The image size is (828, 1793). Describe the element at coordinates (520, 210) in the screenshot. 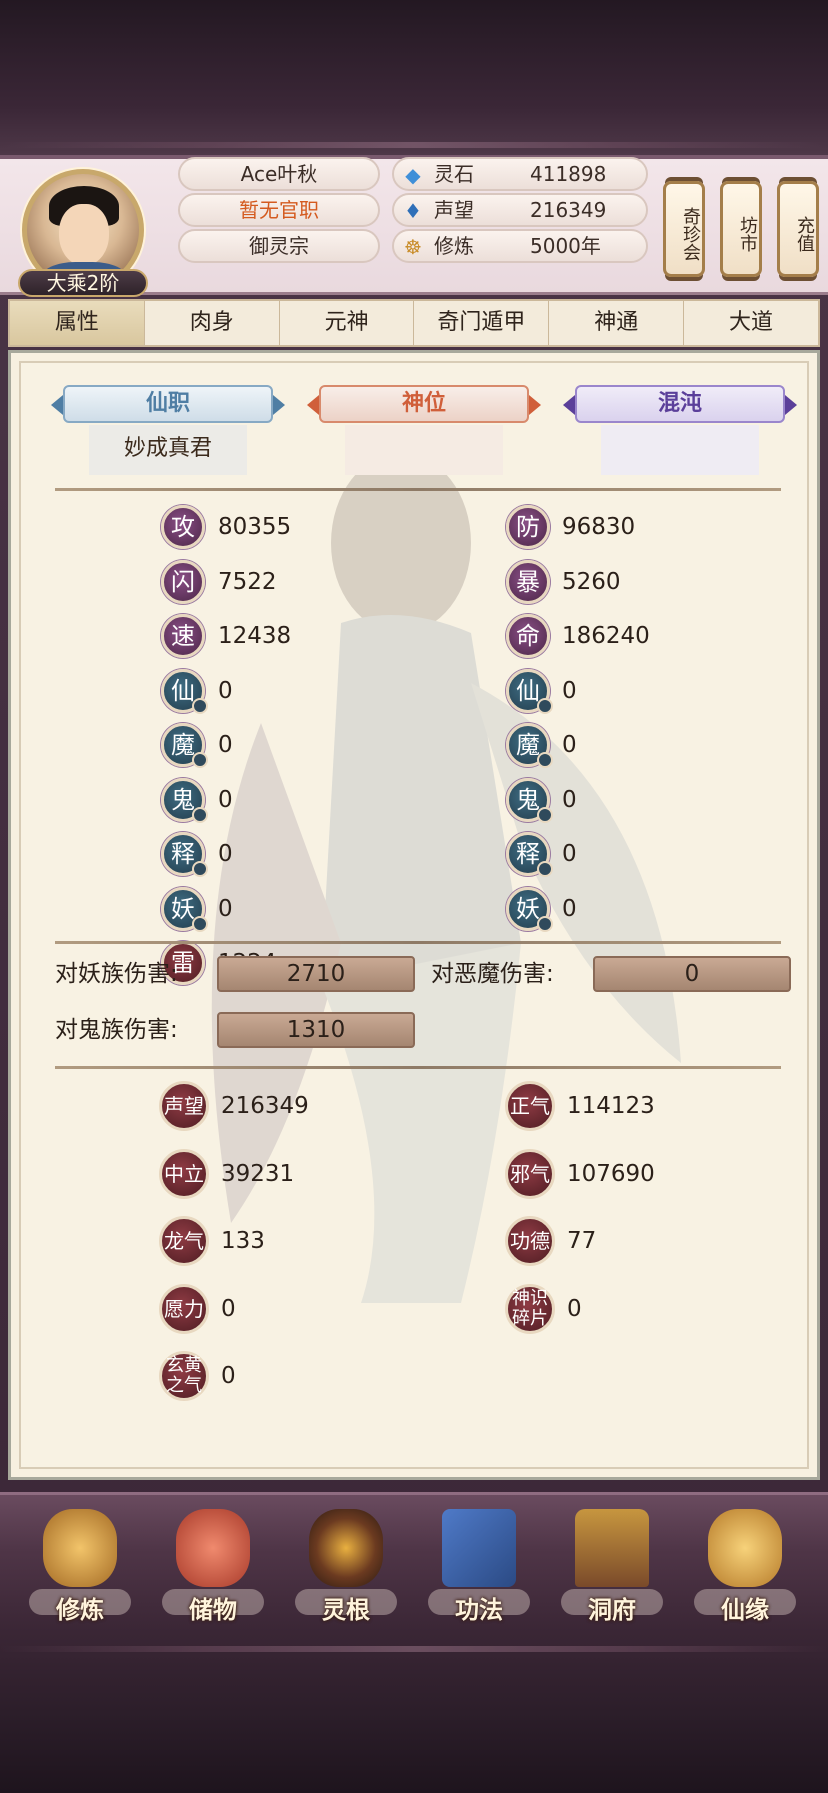

I see `reputation-pill: ♦ 声望 216349` at that location.